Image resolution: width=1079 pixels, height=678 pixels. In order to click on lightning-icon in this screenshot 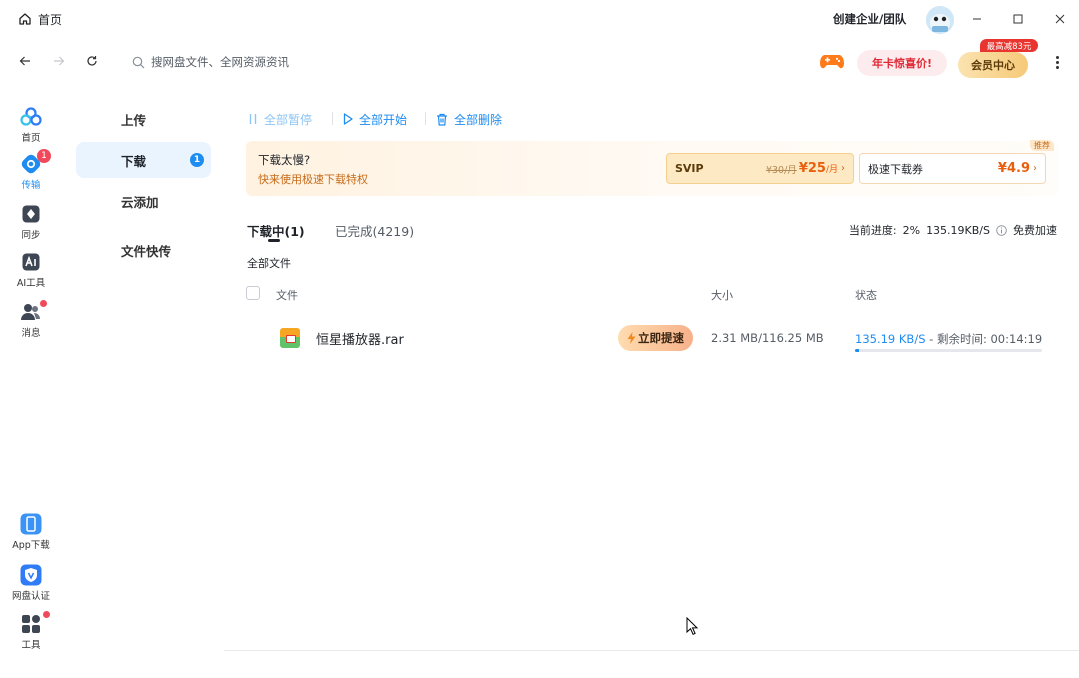, I will do `click(631, 338)`.